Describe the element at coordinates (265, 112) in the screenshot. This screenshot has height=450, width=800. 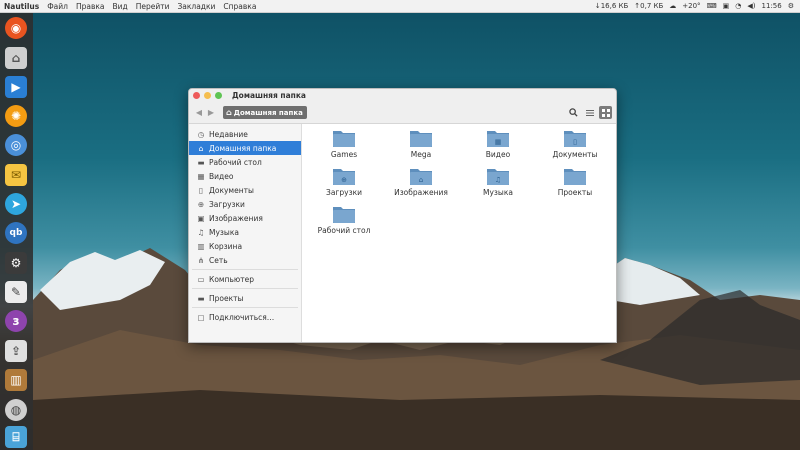
I see `path-button-home: ⌂ Домашняя папка` at that location.